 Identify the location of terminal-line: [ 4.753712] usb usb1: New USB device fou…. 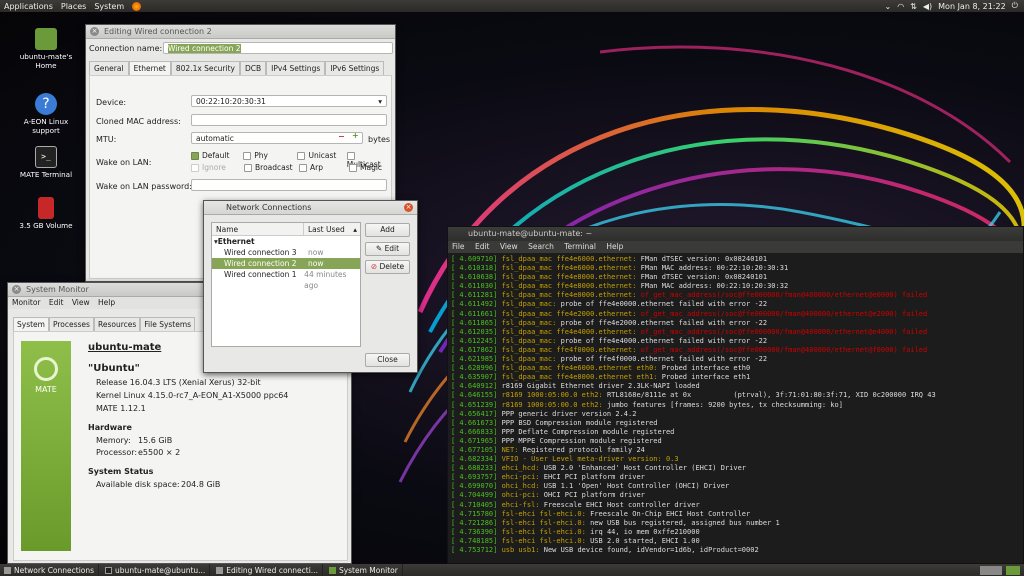
(605, 550).